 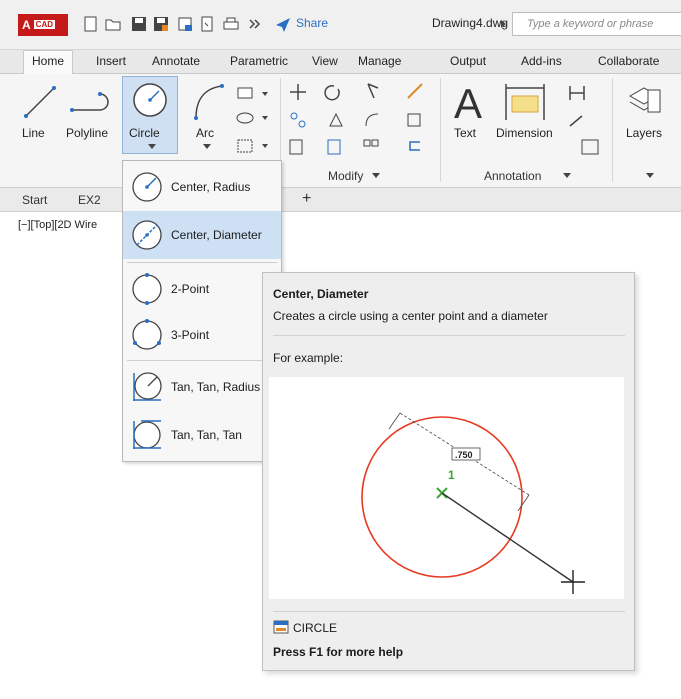 What do you see at coordinates (89, 200) in the screenshot?
I see `file-tab-ex2: EX2` at bounding box center [89, 200].